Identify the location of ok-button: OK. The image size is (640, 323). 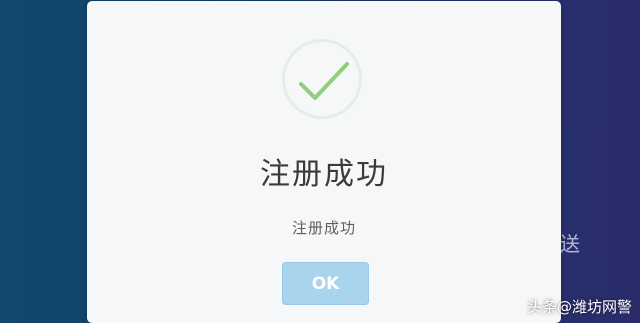
(325, 283).